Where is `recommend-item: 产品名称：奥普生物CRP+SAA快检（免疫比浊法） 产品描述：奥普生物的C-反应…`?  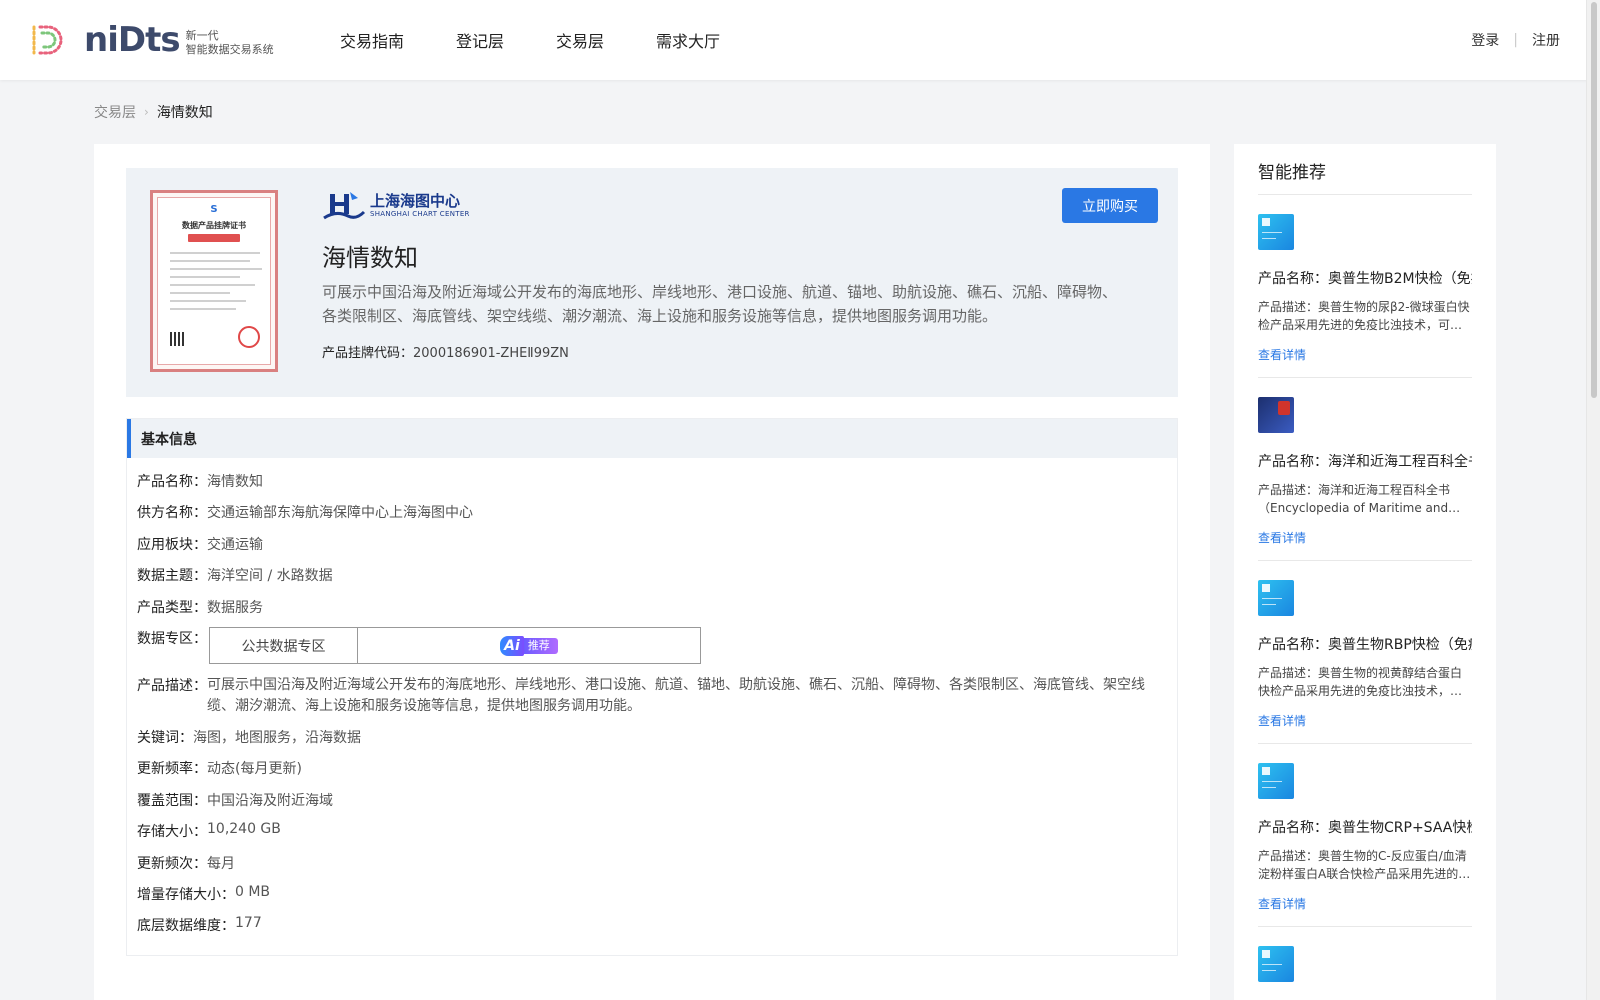
recommend-item: 产品名称：奥普生物CRP+SAA快检（免疫比浊法） 产品描述：奥普生物的C-反应… is located at coordinates (1365, 837).